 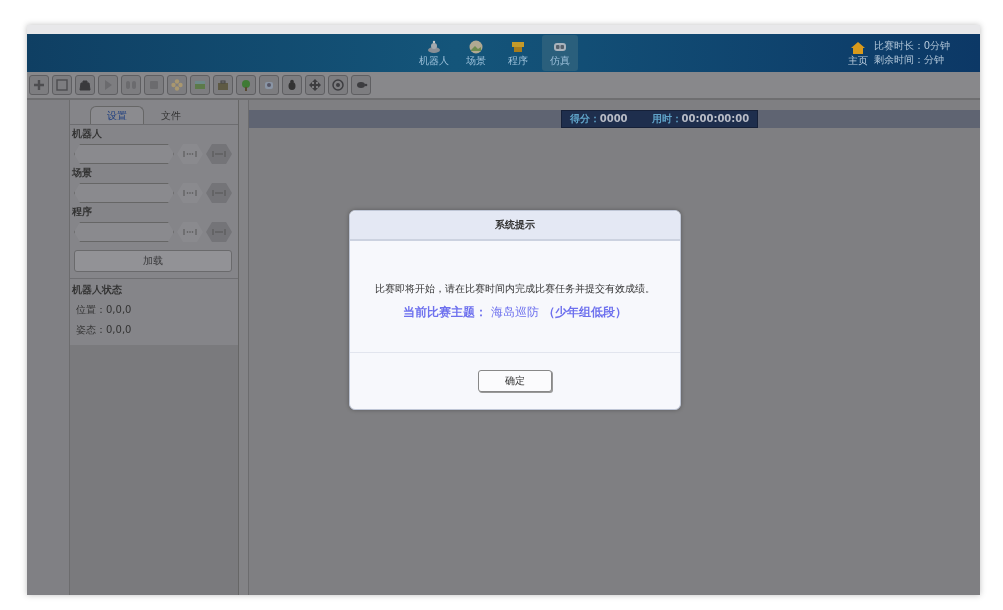 What do you see at coordinates (434, 53) in the screenshot?
I see `nav-tab: 机器人` at bounding box center [434, 53].